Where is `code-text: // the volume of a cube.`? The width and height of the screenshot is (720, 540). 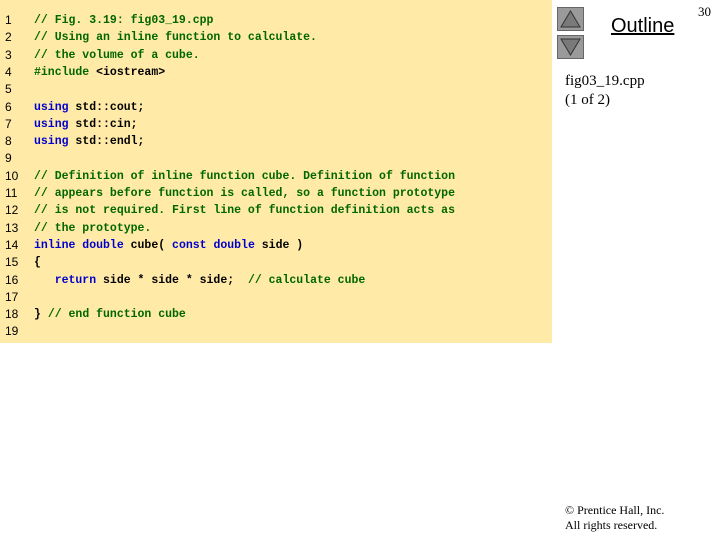
code-text: // the volume of a cube. is located at coordinates (117, 55).